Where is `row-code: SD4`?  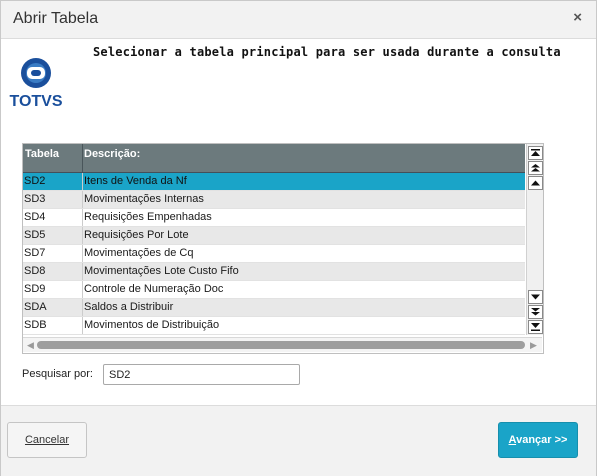
row-code: SD4 is located at coordinates (35, 217).